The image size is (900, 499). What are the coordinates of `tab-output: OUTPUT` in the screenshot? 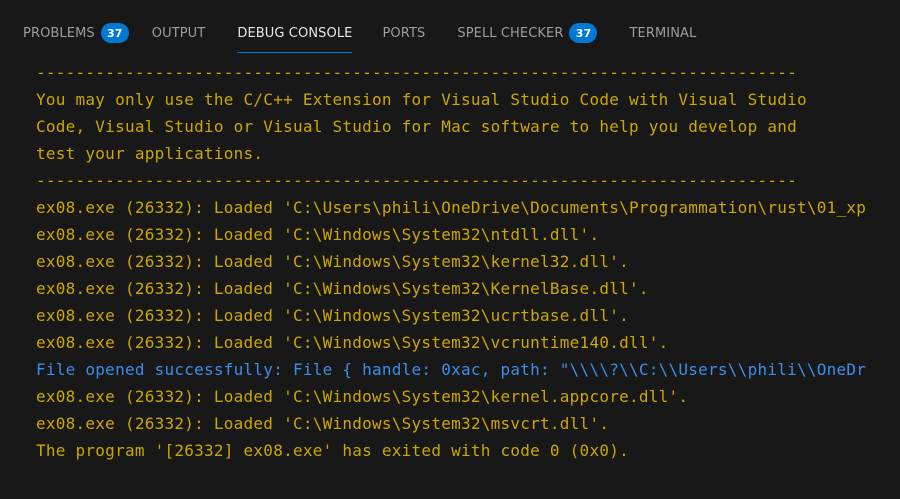 It's located at (179, 33).